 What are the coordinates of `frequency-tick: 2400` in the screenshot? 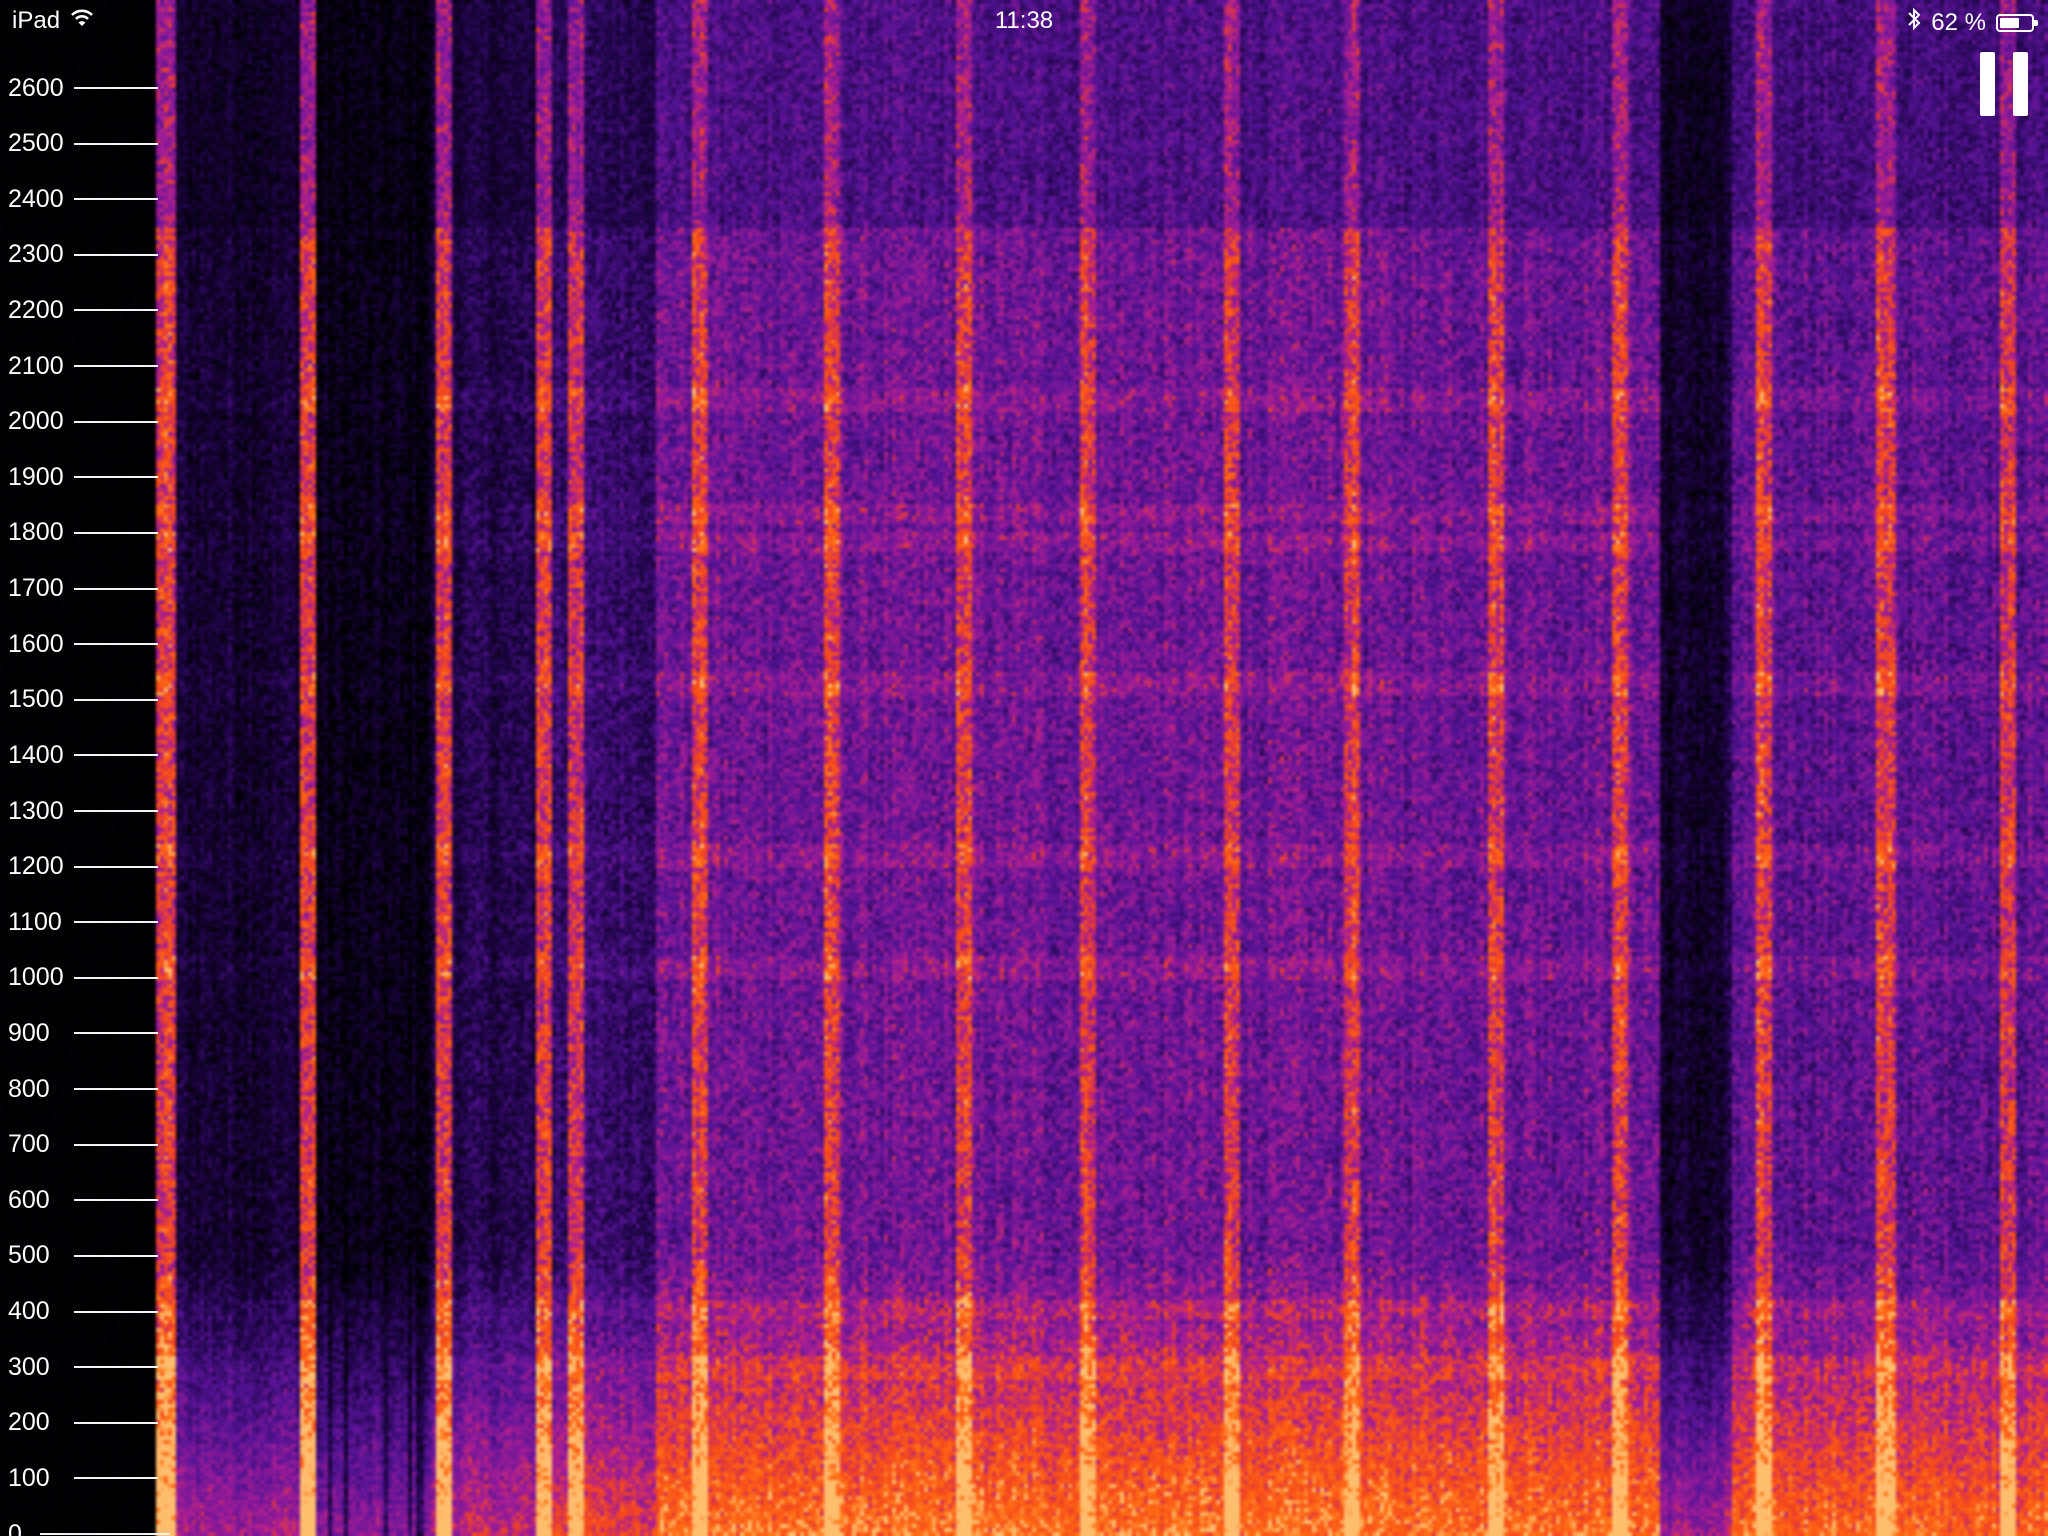 It's located at (79, 199).